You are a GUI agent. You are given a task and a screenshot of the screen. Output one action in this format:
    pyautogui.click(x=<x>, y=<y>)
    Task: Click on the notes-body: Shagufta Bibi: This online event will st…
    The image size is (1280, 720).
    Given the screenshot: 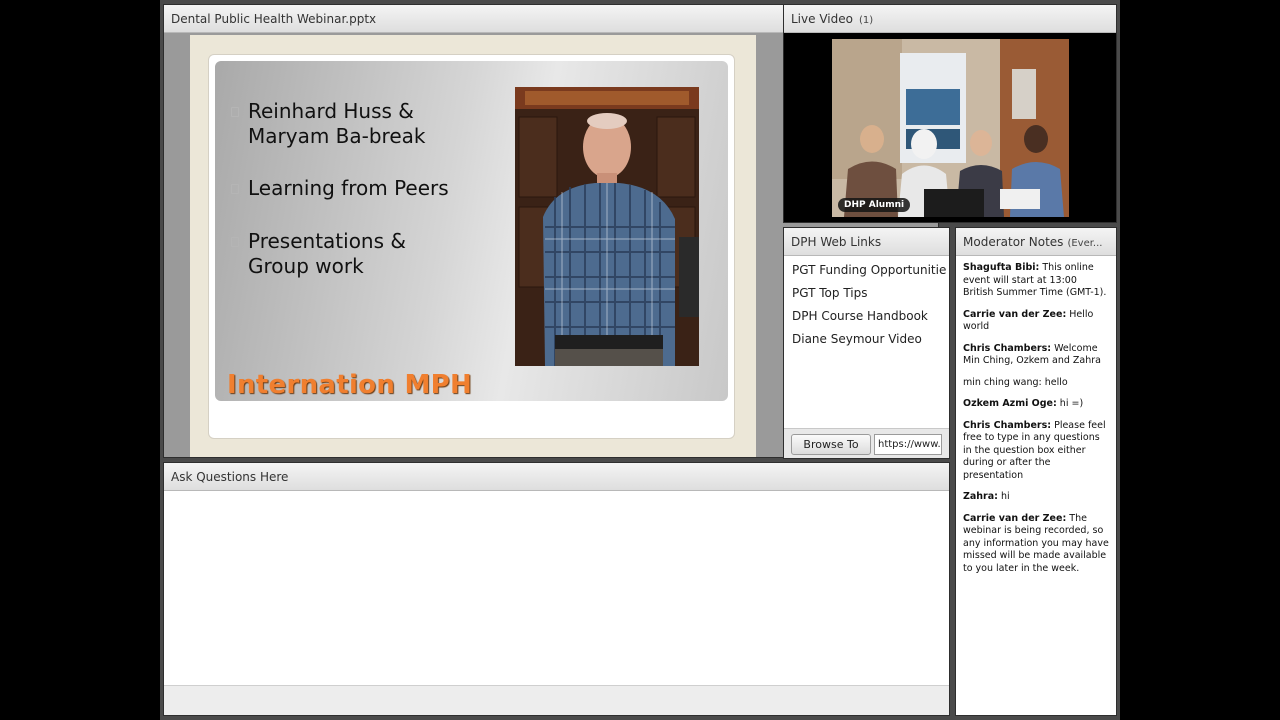 What is the action you would take?
    pyautogui.click(x=1036, y=415)
    